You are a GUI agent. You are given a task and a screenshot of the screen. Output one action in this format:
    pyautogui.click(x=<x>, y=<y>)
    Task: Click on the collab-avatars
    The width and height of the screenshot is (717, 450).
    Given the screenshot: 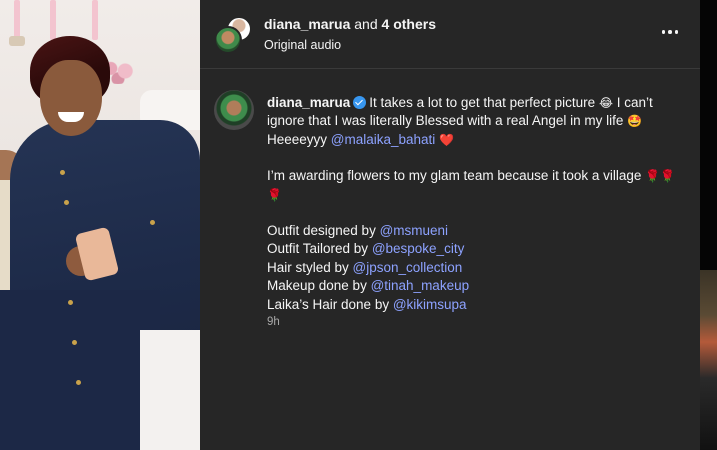 What is the action you would take?
    pyautogui.click(x=233, y=35)
    